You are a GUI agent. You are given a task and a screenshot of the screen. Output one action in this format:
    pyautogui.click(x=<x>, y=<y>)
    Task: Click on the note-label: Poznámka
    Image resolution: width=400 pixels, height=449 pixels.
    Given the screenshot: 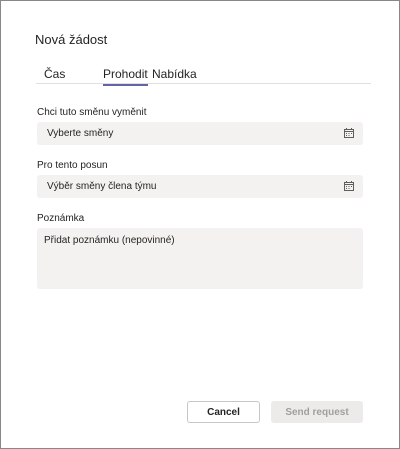 What is the action you would take?
    pyautogui.click(x=61, y=218)
    